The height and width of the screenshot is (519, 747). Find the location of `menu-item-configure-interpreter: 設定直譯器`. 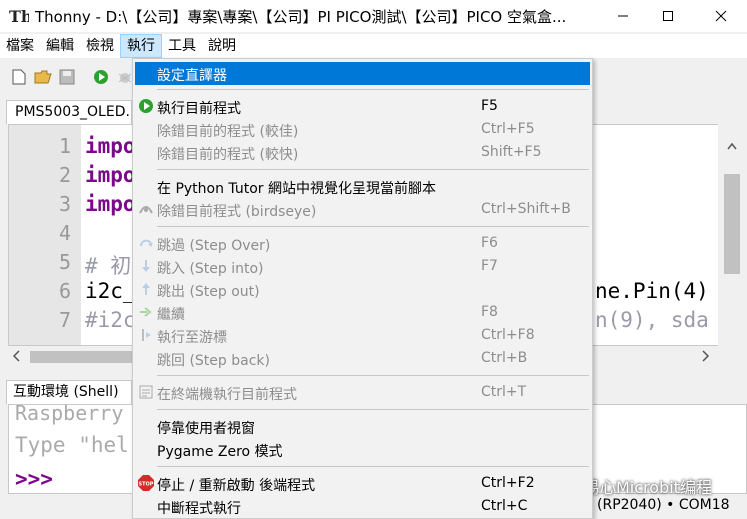

menu-item-configure-interpreter: 設定直譯器 is located at coordinates (362, 73).